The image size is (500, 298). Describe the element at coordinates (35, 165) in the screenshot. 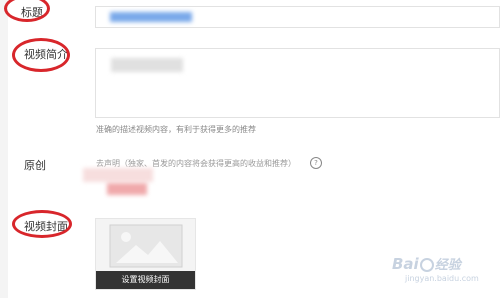

I see `original-label: 原创` at that location.